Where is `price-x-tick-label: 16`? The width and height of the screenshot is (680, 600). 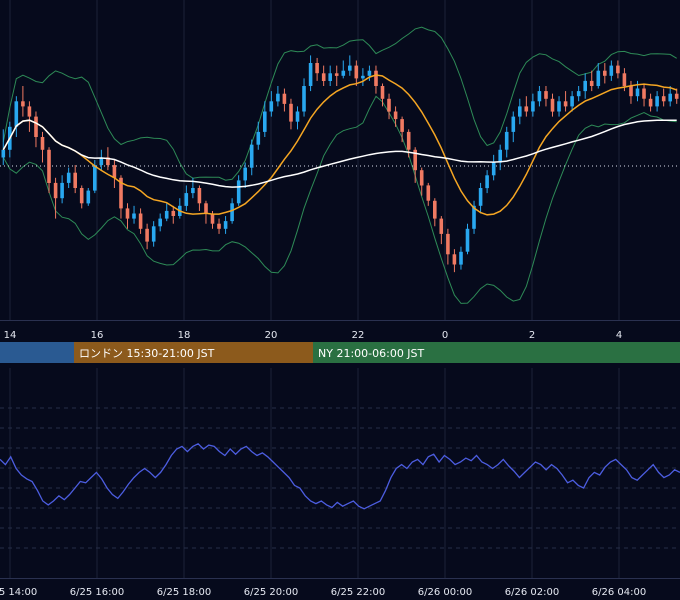
price-x-tick-label: 16 is located at coordinates (97, 335).